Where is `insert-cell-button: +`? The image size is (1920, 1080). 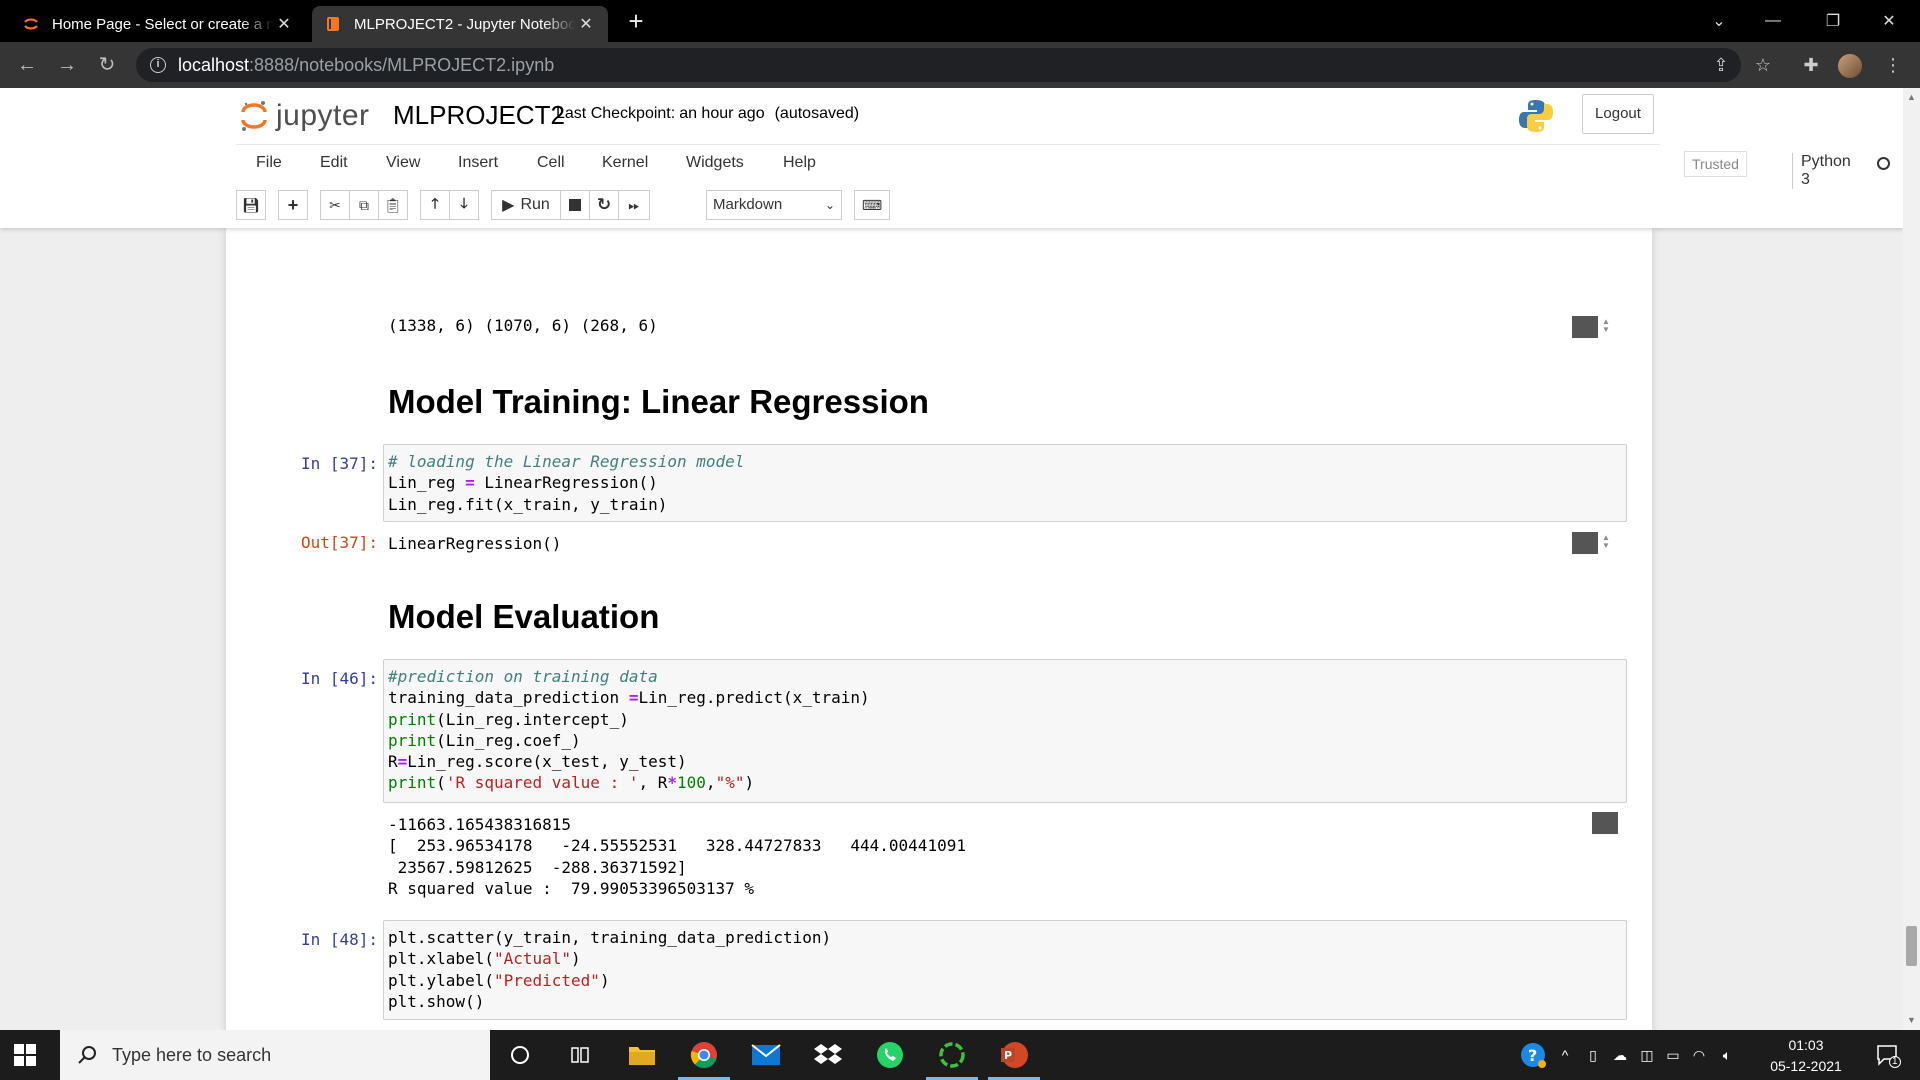 insert-cell-button: + is located at coordinates (293, 205).